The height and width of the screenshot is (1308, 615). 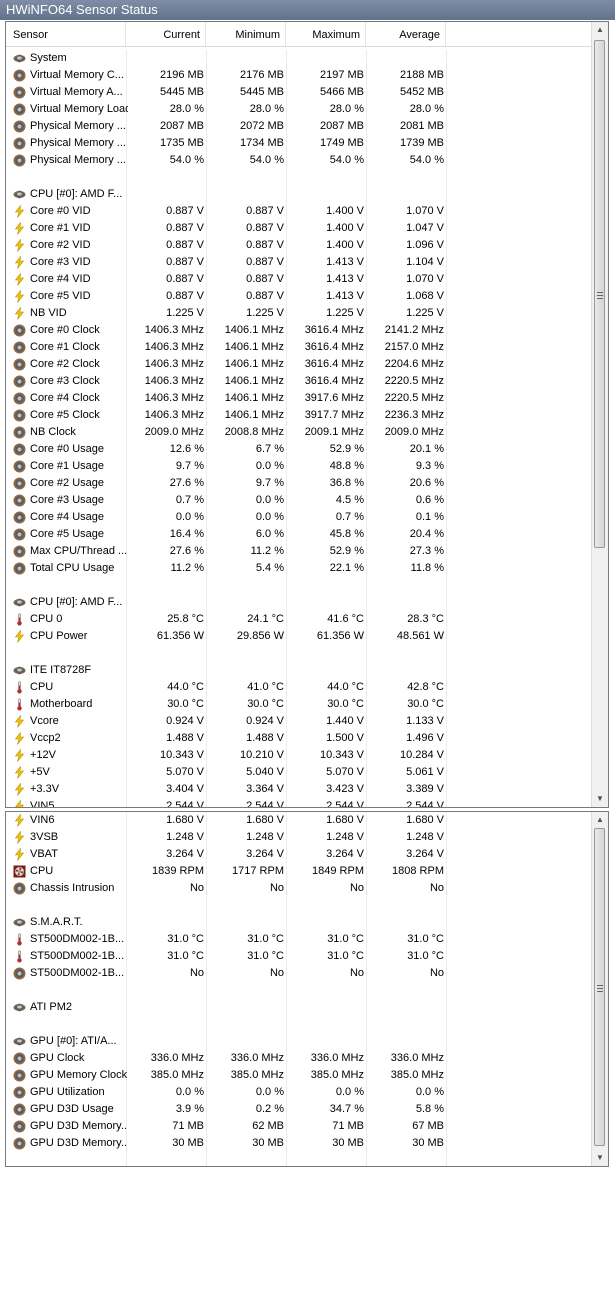 I want to click on sensor-row: Motherboard 30.0 °C 30.0 °C 30.0 °C 30.0 °C, so click(x=299, y=704).